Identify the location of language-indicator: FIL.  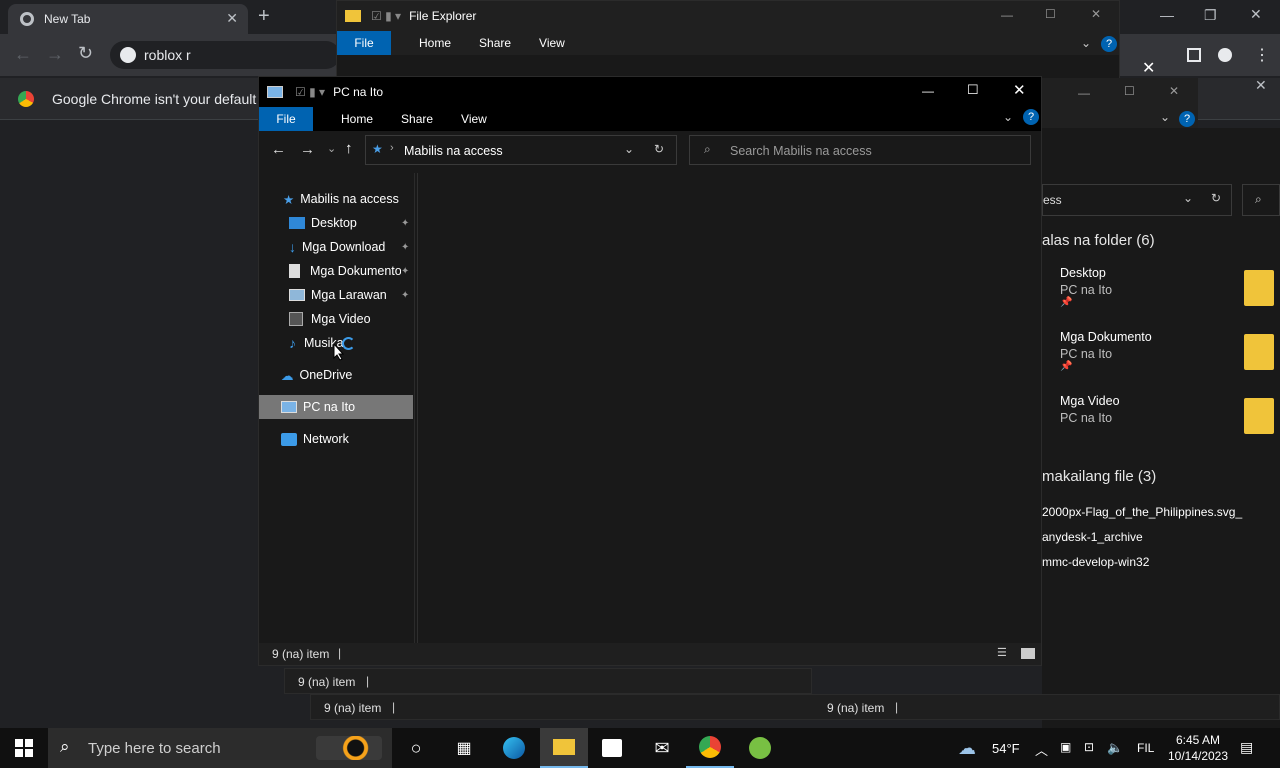
(1145, 748).